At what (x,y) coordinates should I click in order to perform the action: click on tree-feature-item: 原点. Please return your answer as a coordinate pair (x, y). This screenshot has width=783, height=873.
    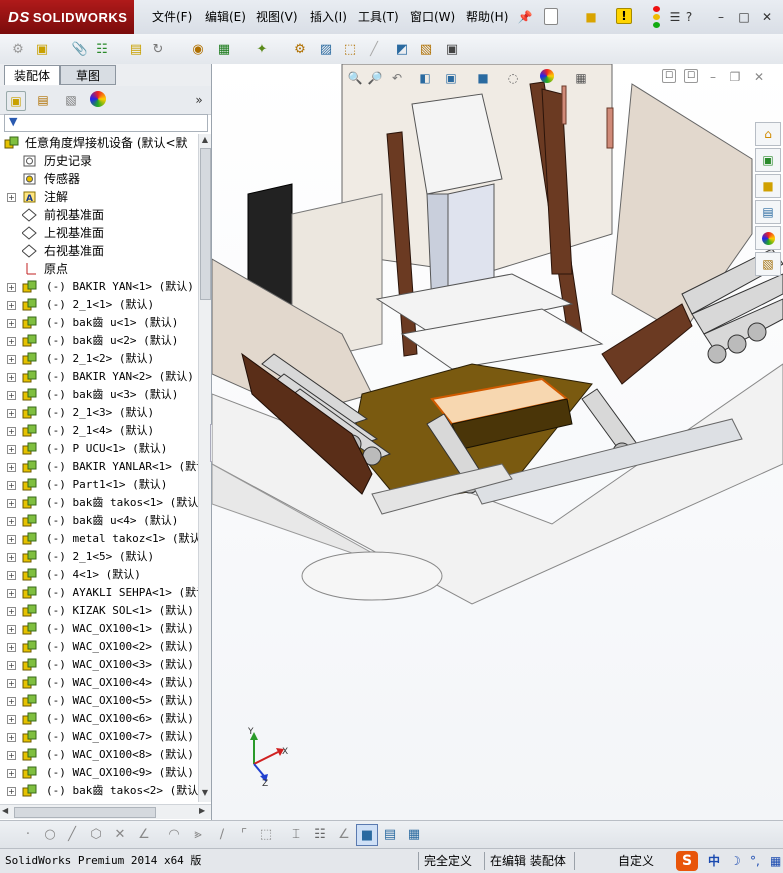
    Looking at the image, I should click on (99, 269).